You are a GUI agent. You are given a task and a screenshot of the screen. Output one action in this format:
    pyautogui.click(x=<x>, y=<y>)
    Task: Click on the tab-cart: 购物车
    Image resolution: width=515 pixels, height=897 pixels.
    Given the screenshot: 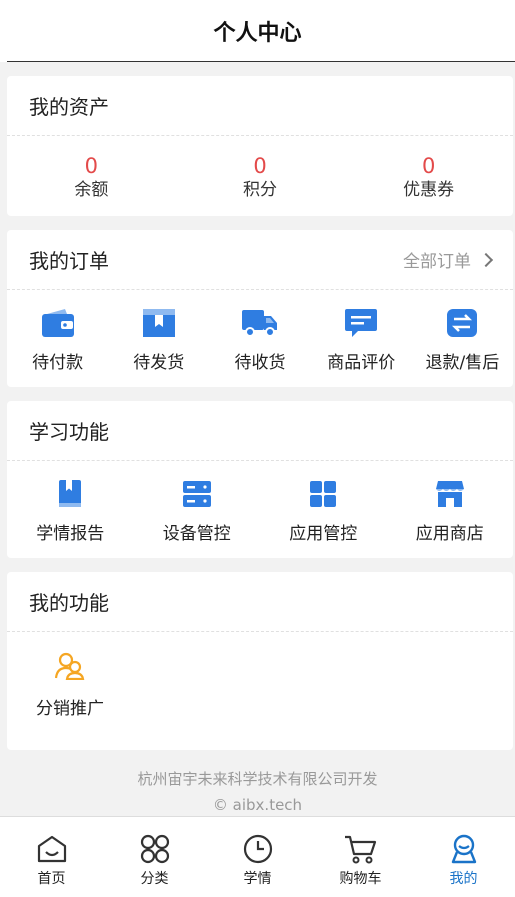 What is the action you would take?
    pyautogui.click(x=360, y=857)
    